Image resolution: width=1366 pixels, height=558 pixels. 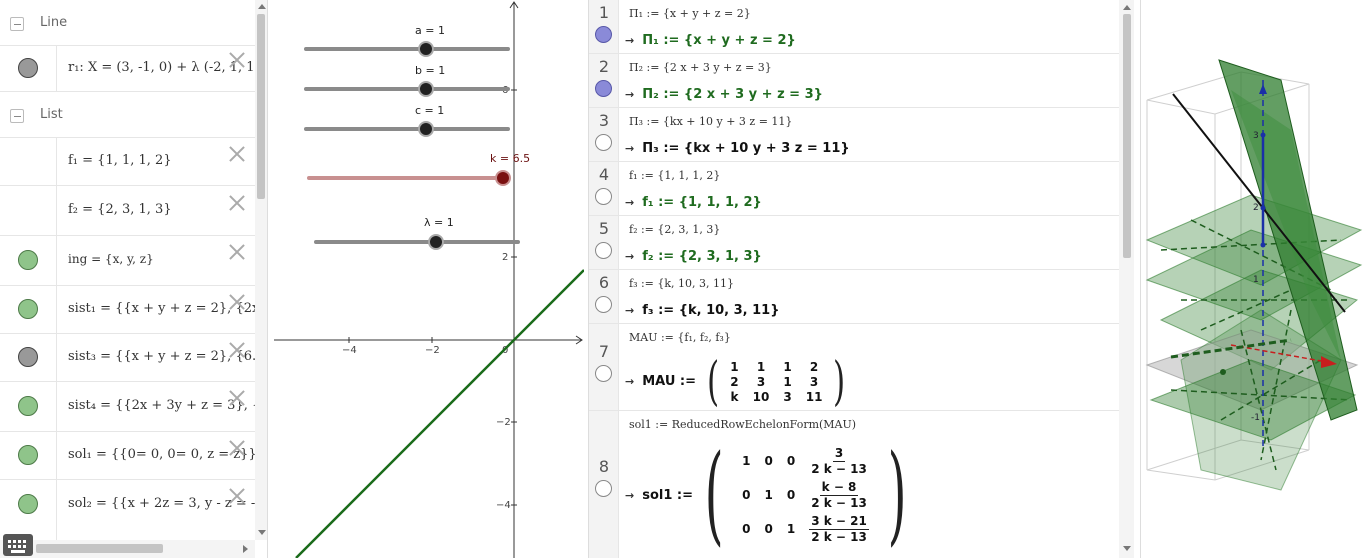 What do you see at coordinates (1126, 279) in the screenshot?
I see `cas-vertical-scrollbar` at bounding box center [1126, 279].